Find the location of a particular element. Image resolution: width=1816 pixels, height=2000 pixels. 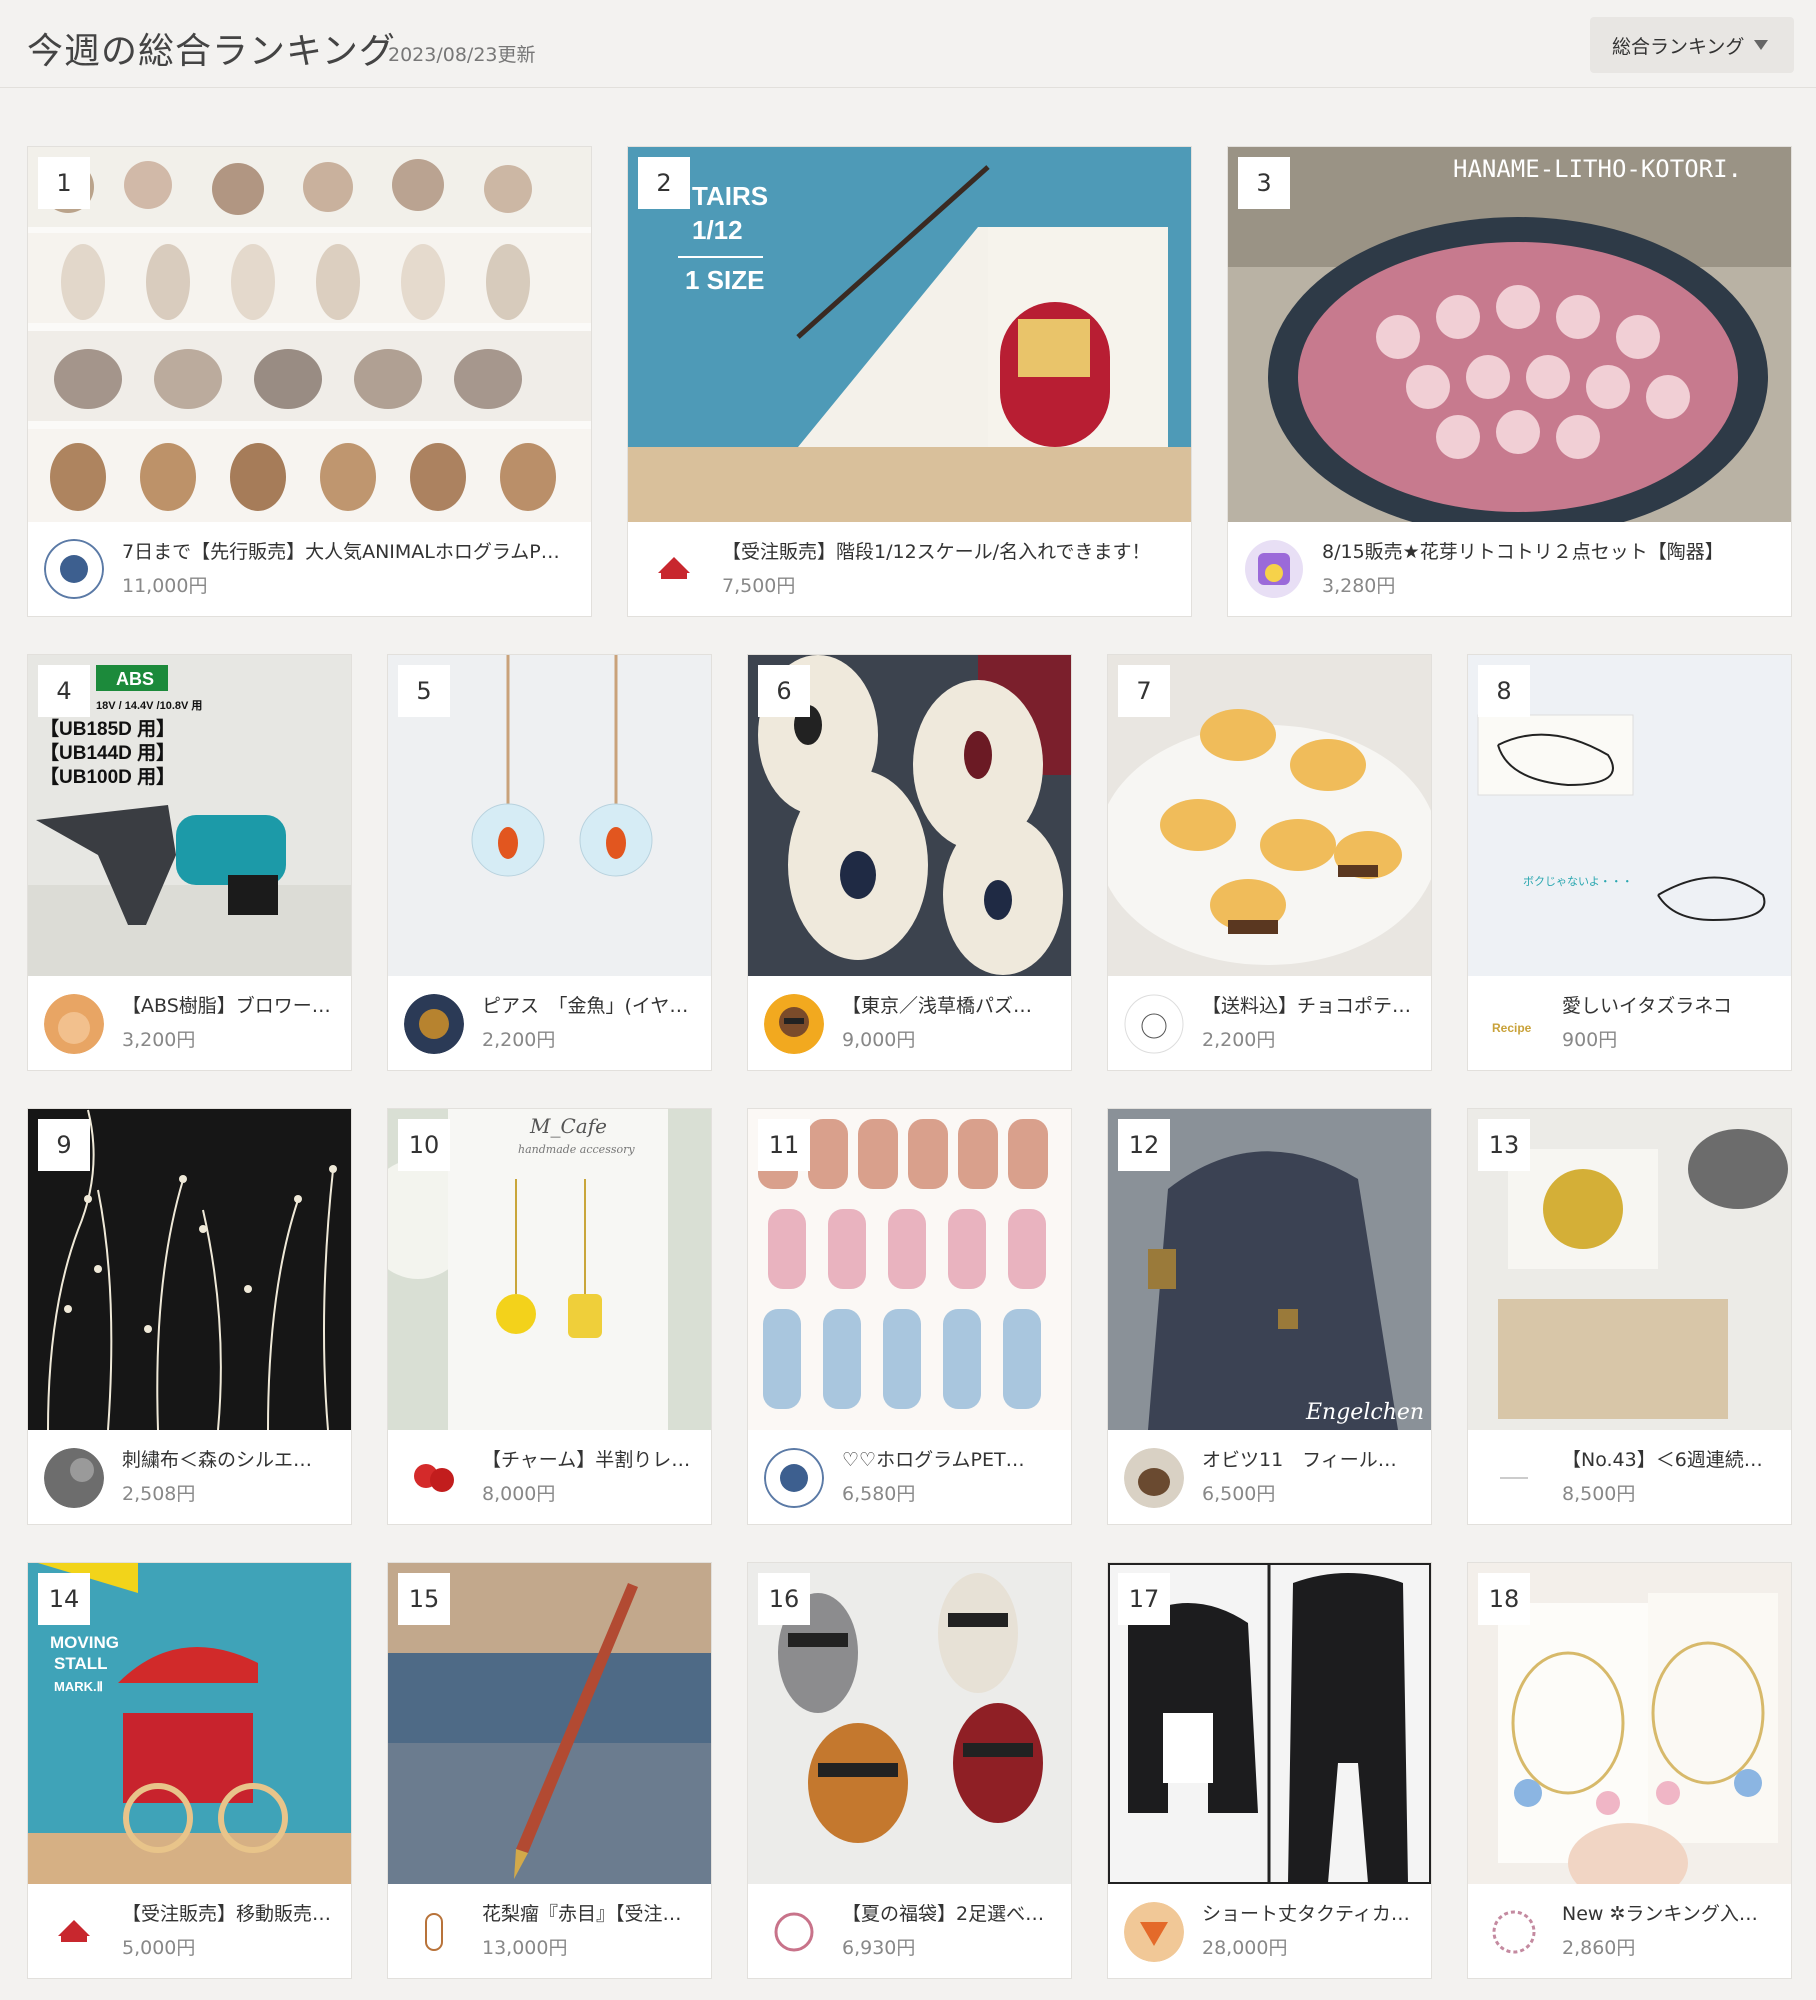

ranking-item-card: 15 花梨瘤『赤目』【受注… 13,000円 is located at coordinates (549, 1770).